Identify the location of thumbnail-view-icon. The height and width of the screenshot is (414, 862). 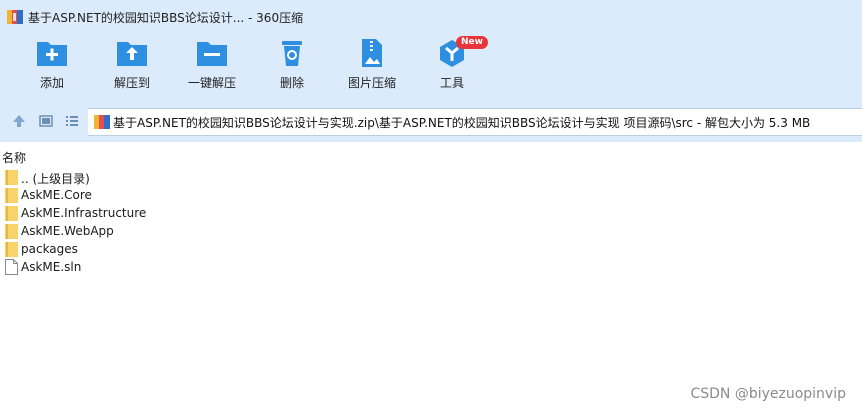
(46, 121).